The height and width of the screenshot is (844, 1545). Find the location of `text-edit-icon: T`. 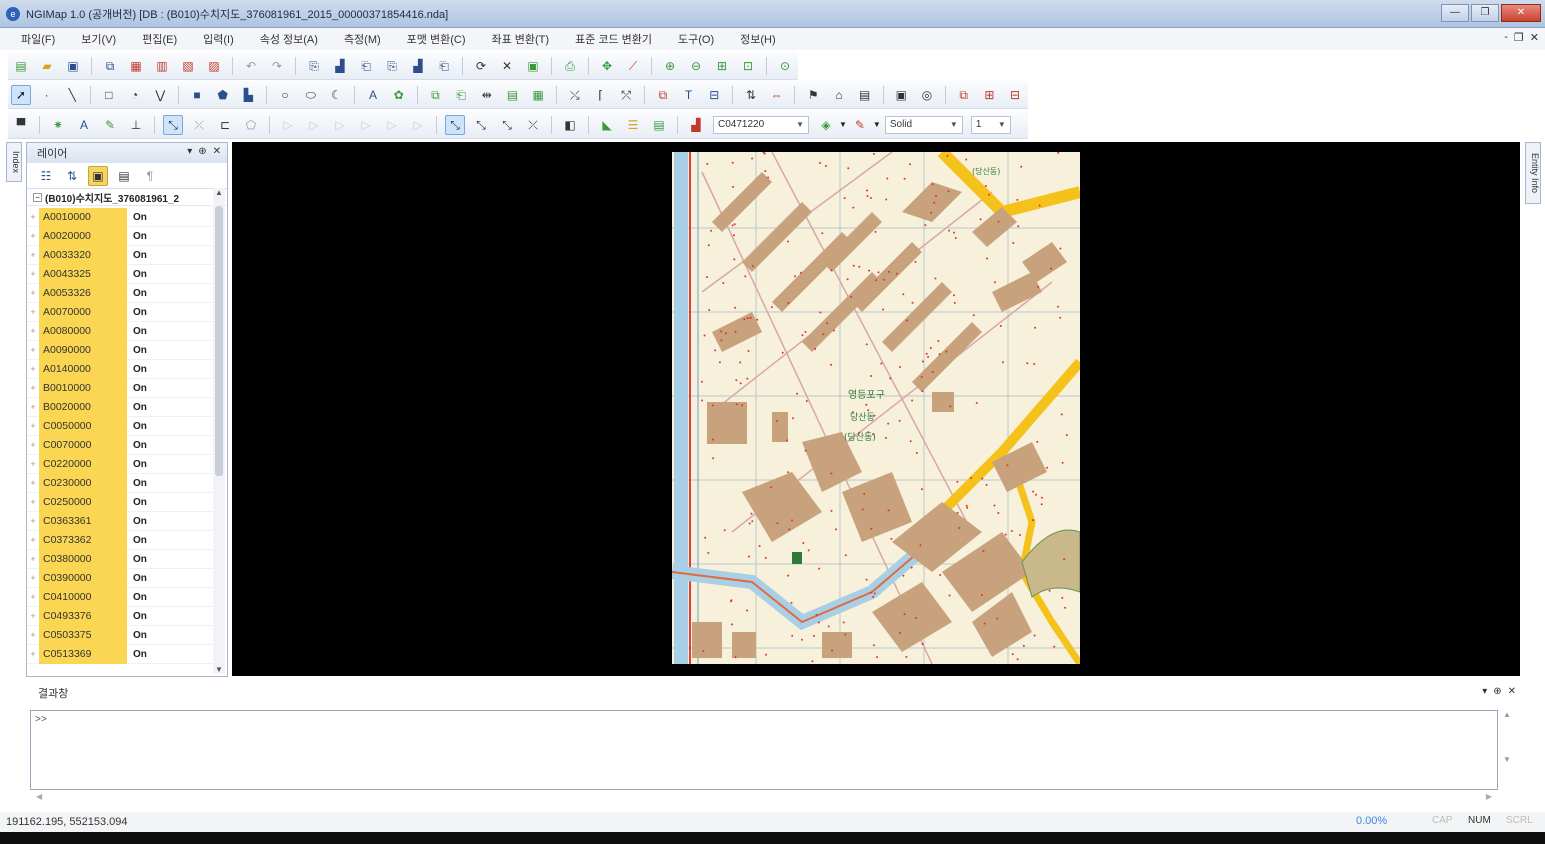

text-edit-icon: T is located at coordinates (689, 95).